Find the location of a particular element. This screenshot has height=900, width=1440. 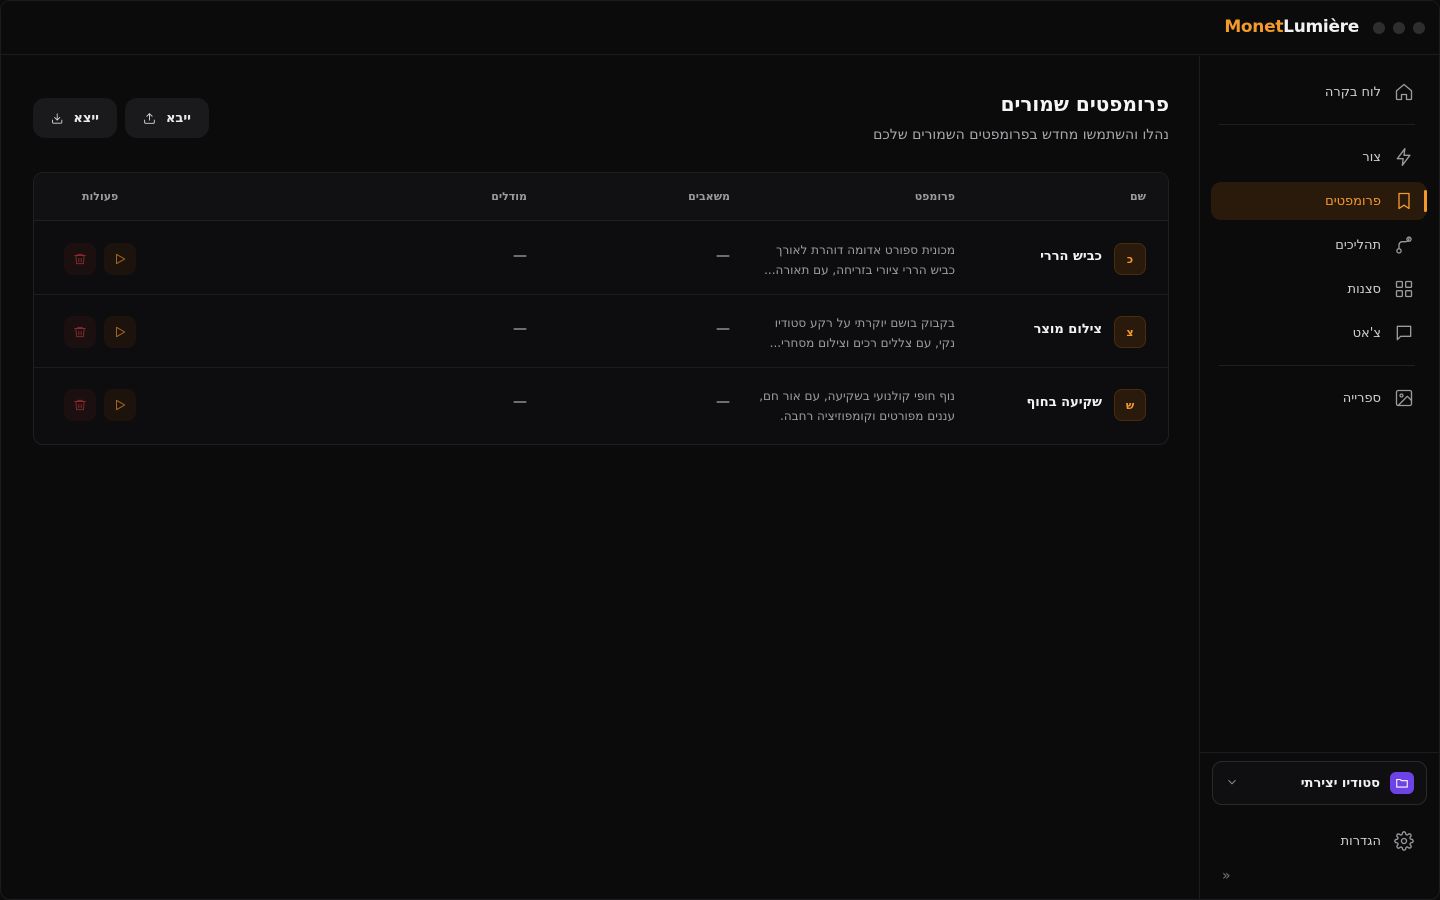

prompt-avatar: כ is located at coordinates (1130, 259).